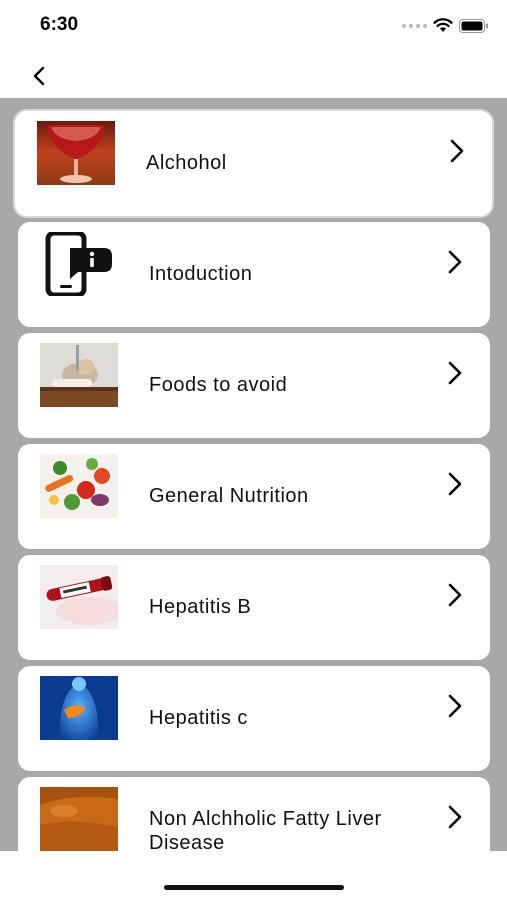  What do you see at coordinates (253, 74) in the screenshot?
I see `nav-bar` at bounding box center [253, 74].